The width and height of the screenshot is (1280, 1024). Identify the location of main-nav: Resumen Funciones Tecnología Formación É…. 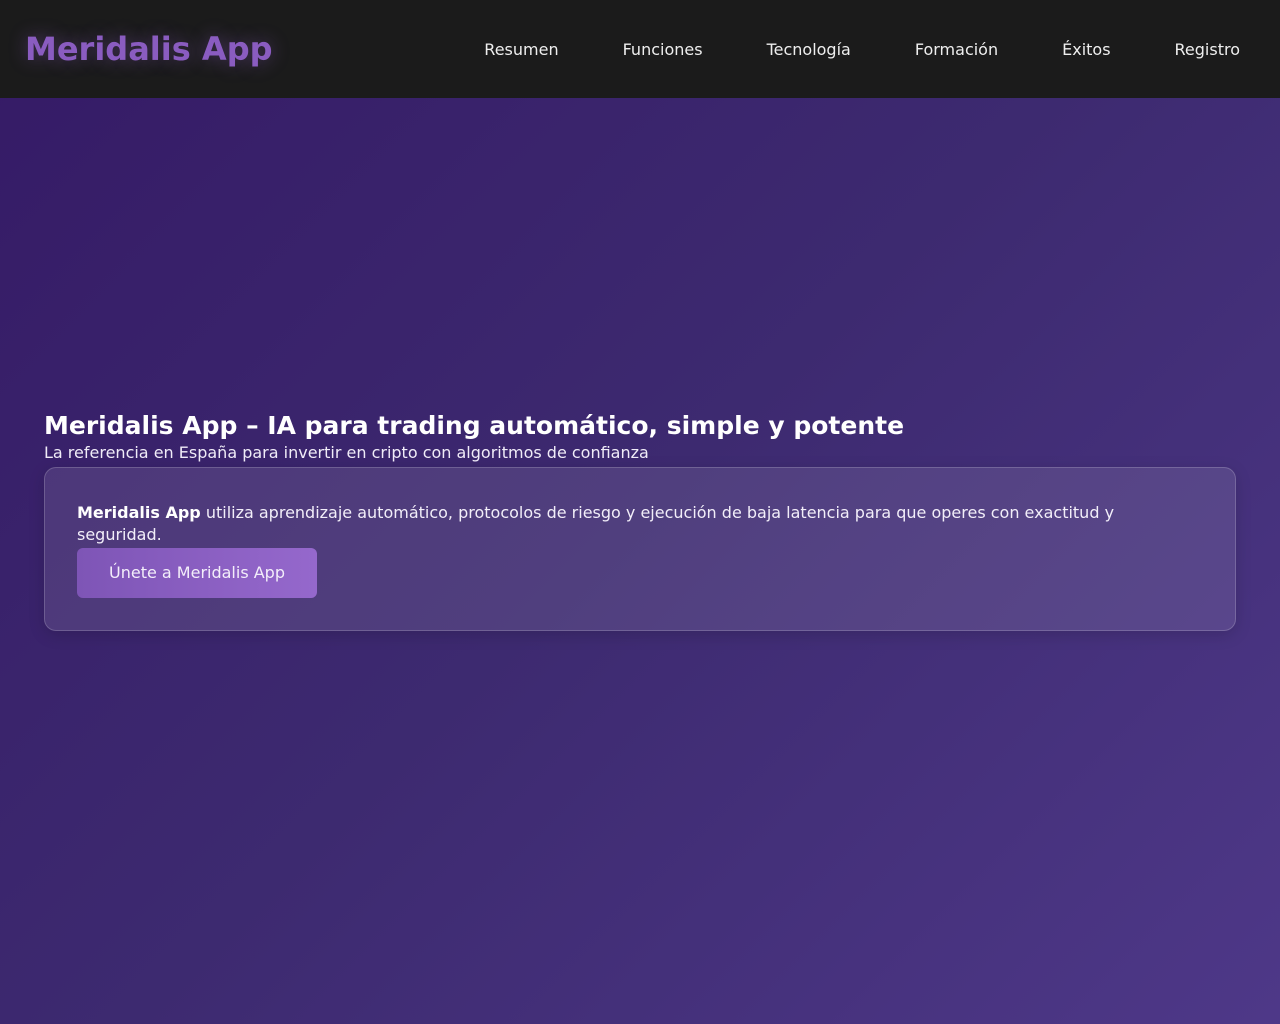
(862, 49).